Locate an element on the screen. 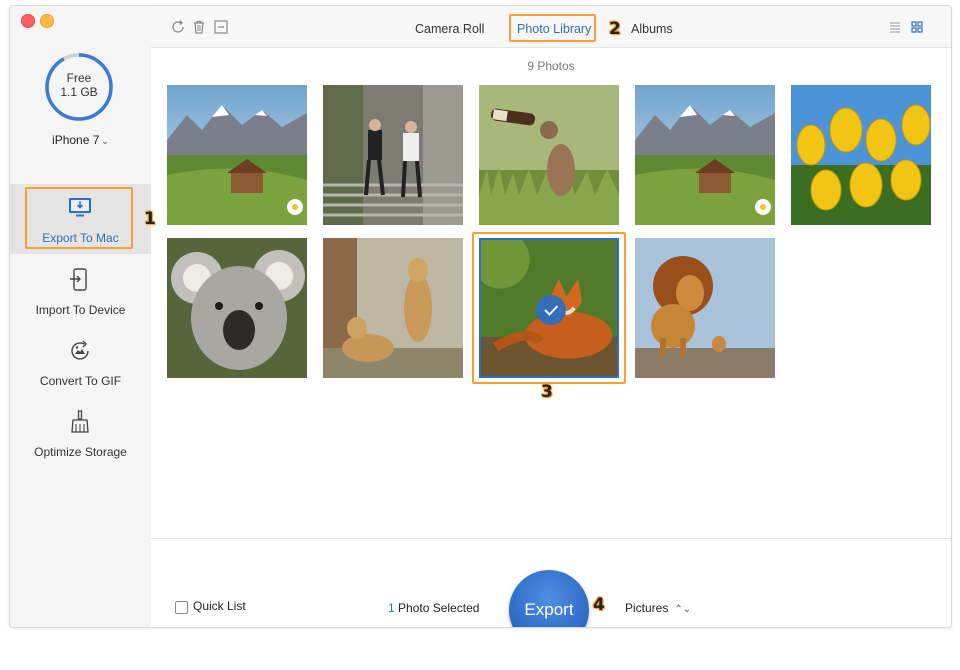 This screenshot has height=670, width=960. destination-label: Pictures is located at coordinates (647, 608).